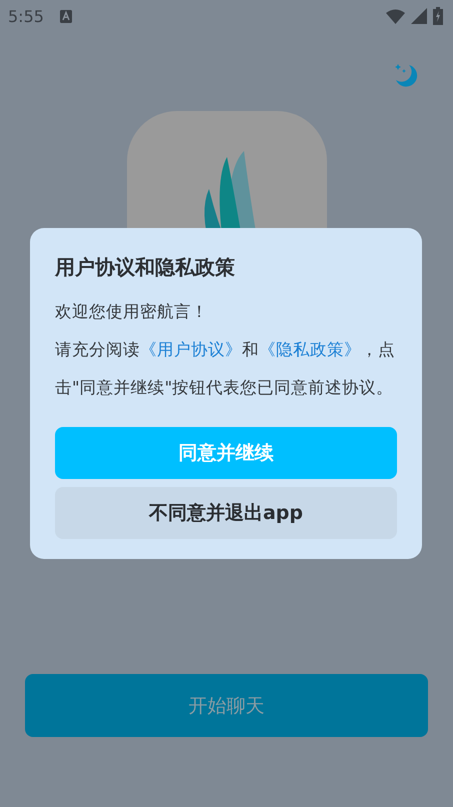 This screenshot has width=453, height=807. I want to click on dialog-title: 用户协议和隐私政策, so click(145, 267).